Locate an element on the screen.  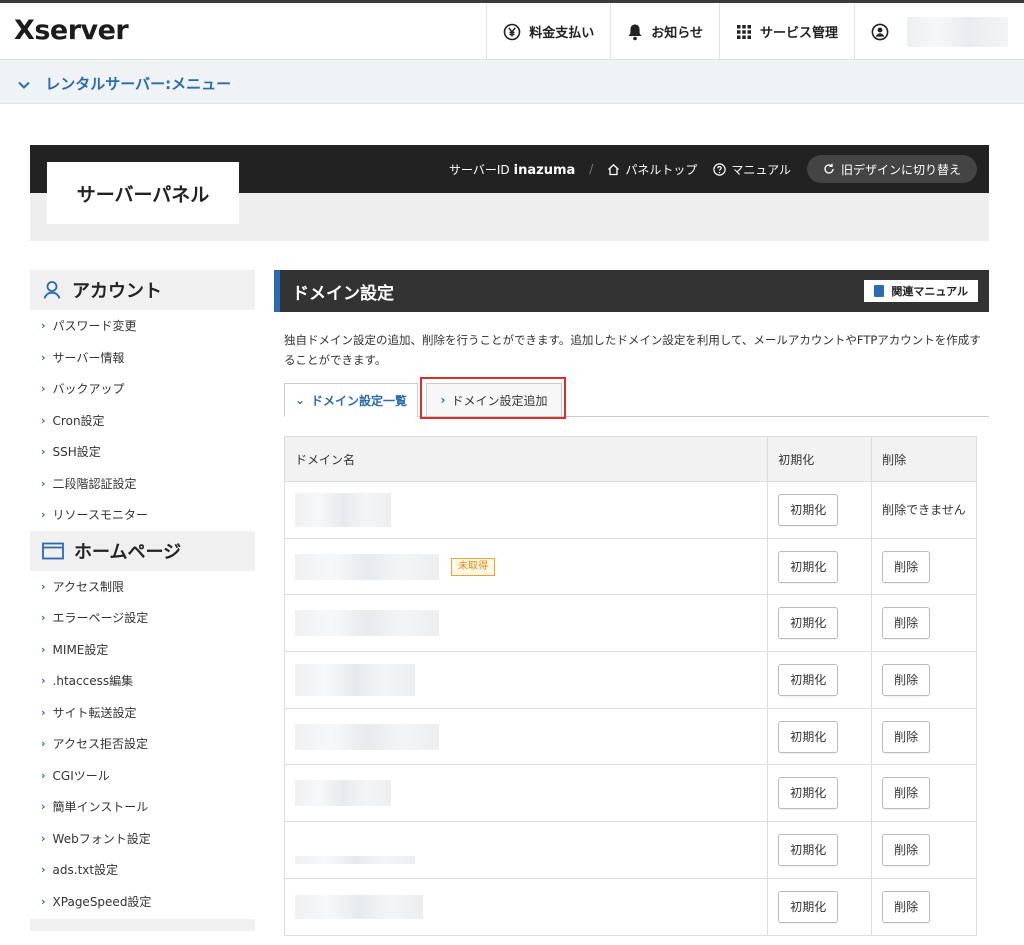
table-header-row: ドメイン名 初期化 削除 is located at coordinates (630, 459).